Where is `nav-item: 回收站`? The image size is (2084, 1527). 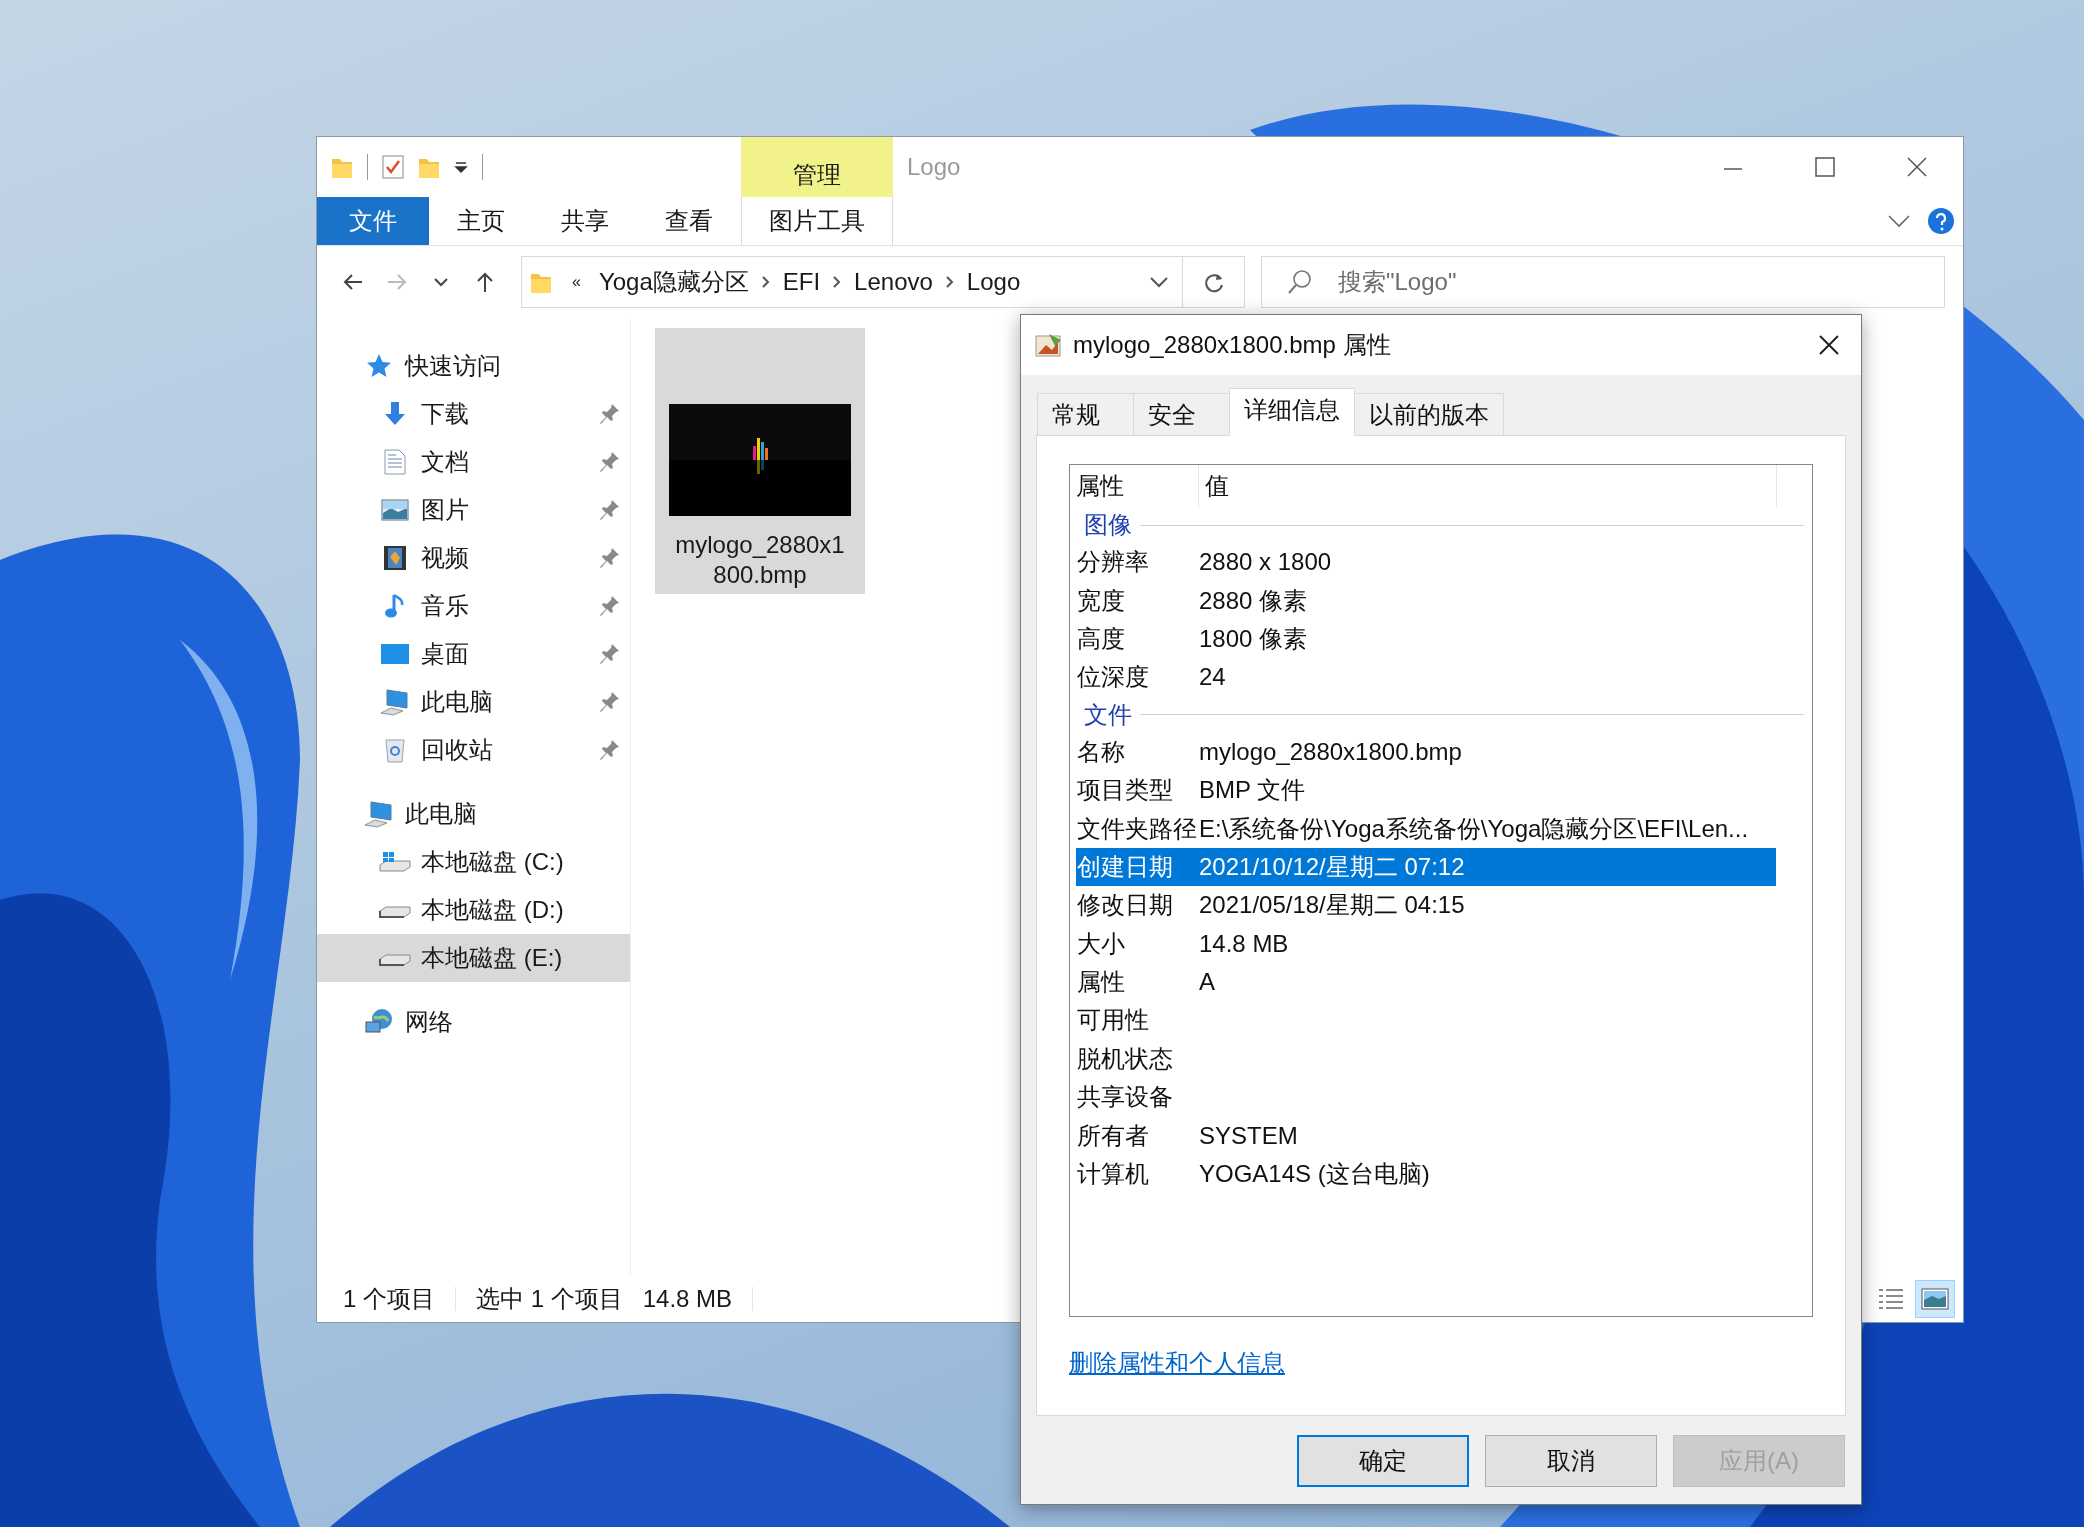
nav-item: 回收站 is located at coordinates (473, 750).